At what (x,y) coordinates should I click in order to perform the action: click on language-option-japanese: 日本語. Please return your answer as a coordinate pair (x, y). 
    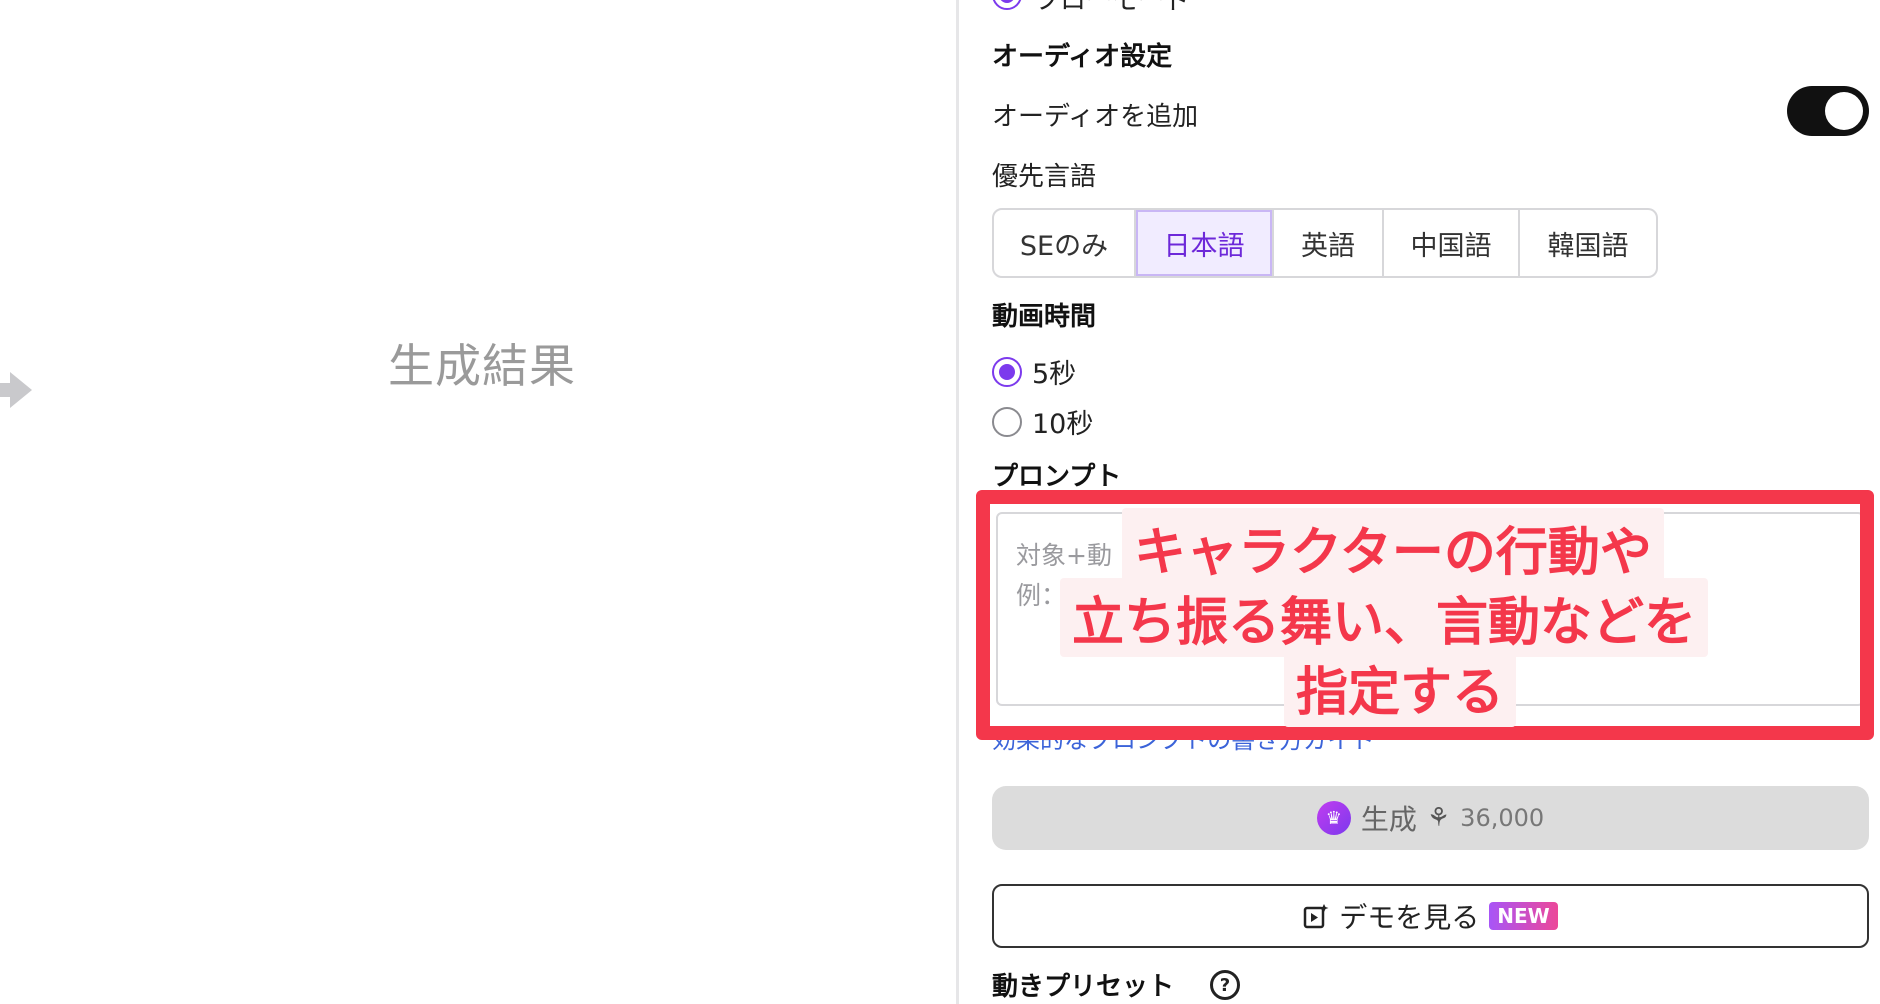
    Looking at the image, I should click on (1205, 243).